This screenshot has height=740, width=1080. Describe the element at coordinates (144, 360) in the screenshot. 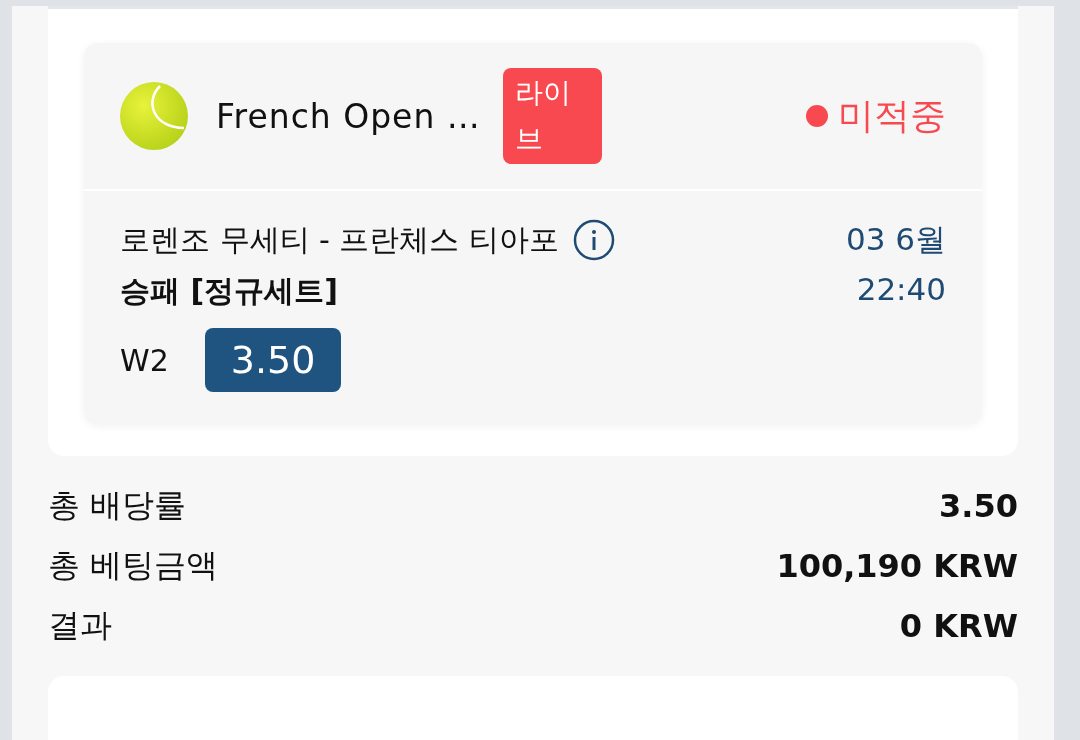

I see `selection-label: W2` at that location.